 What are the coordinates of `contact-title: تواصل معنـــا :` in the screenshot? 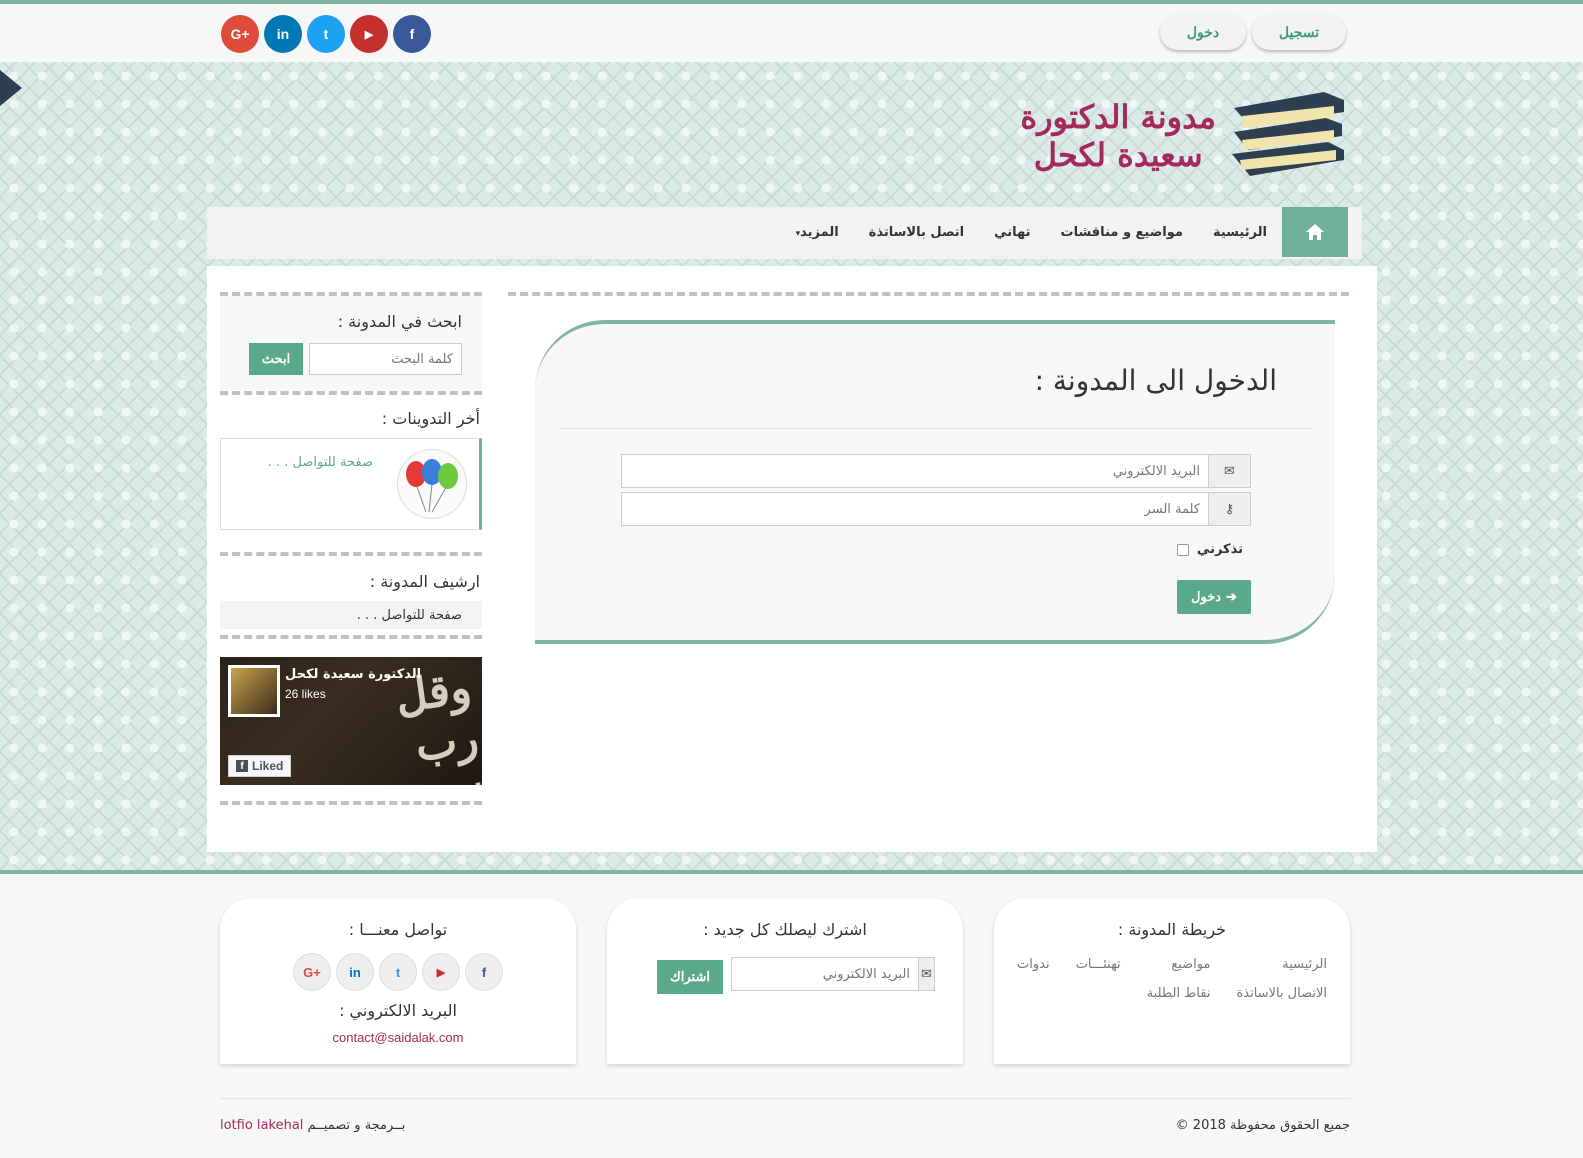 It's located at (398, 929).